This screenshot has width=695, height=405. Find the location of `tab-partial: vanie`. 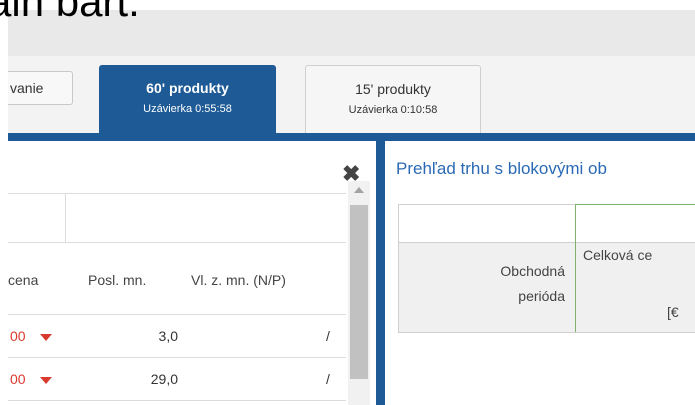

tab-partial: vanie is located at coordinates (40, 88).